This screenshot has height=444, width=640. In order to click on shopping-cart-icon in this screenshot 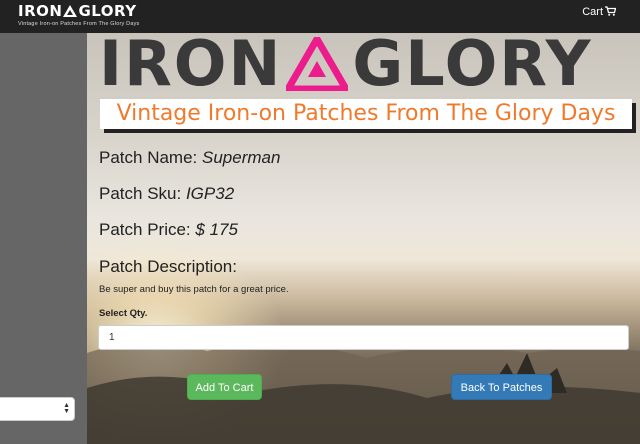, I will do `click(611, 11)`.